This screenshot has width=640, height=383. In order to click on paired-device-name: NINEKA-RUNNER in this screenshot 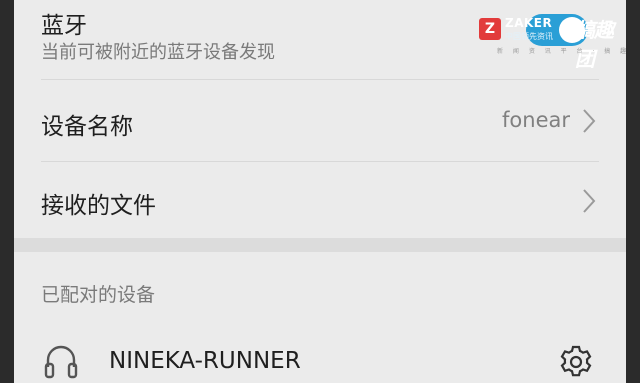, I will do `click(205, 361)`.